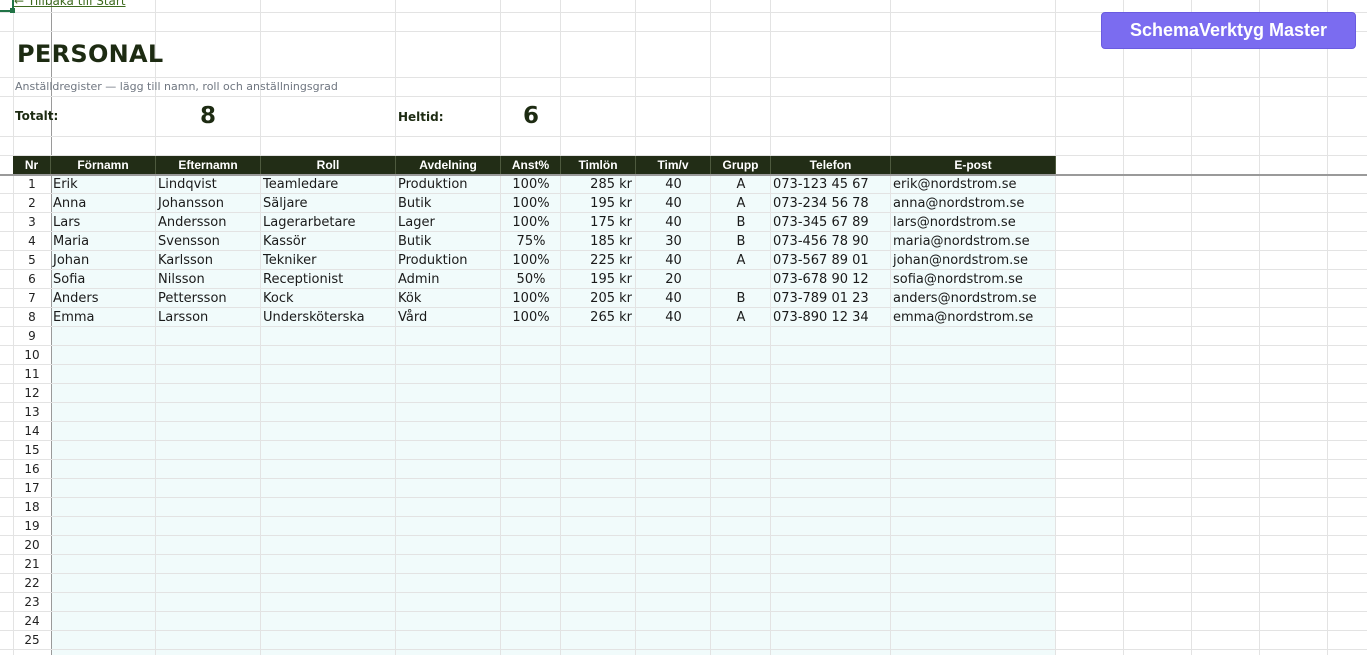 The height and width of the screenshot is (655, 1367). I want to click on column-header-nr: Nr, so click(32, 165).